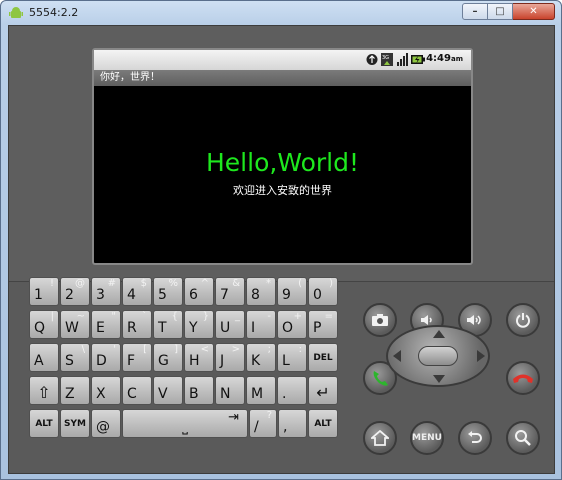 Image resolution: width=562 pixels, height=480 pixels. I want to click on key-6: 6 ^, so click(199, 291).